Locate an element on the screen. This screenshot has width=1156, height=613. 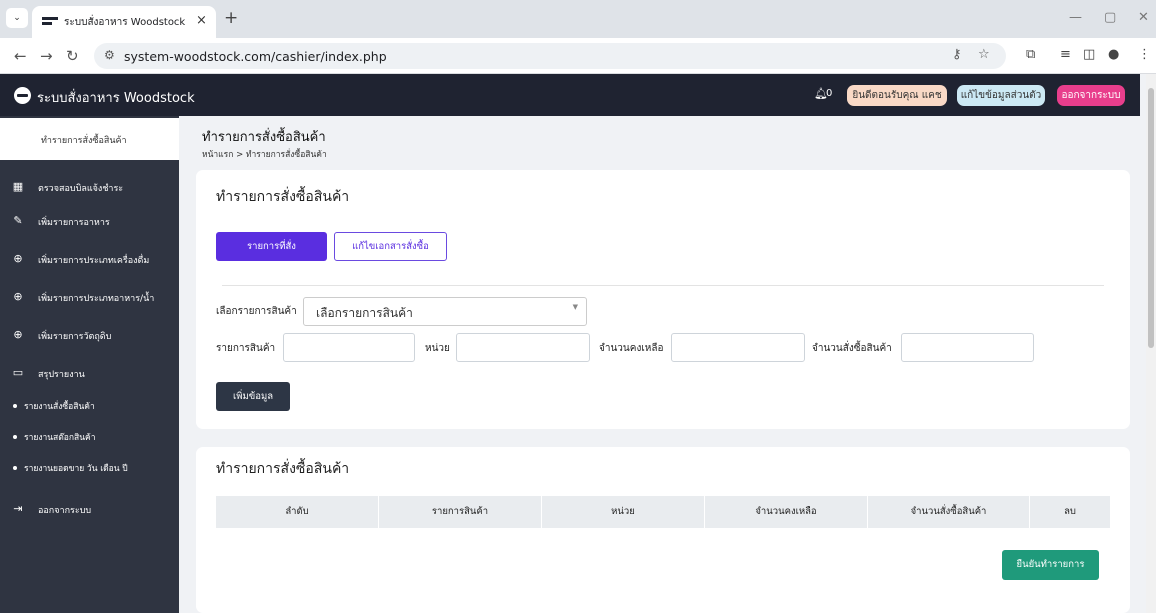
sidebar-subitem-order-report: รายงานสั่งซื้อสินค้า is located at coordinates (89, 406).